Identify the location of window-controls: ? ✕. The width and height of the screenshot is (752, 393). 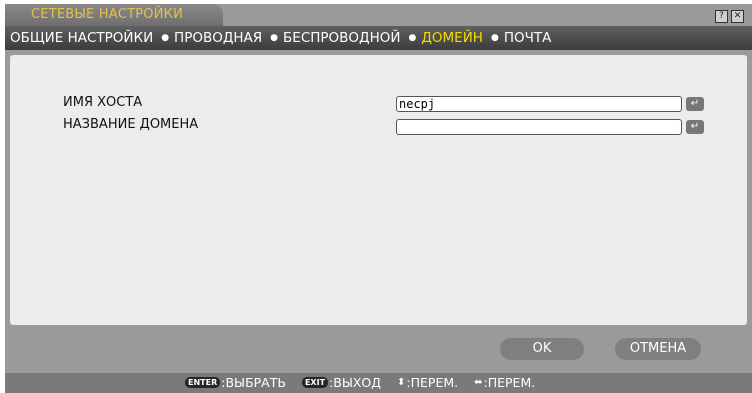
(729, 16).